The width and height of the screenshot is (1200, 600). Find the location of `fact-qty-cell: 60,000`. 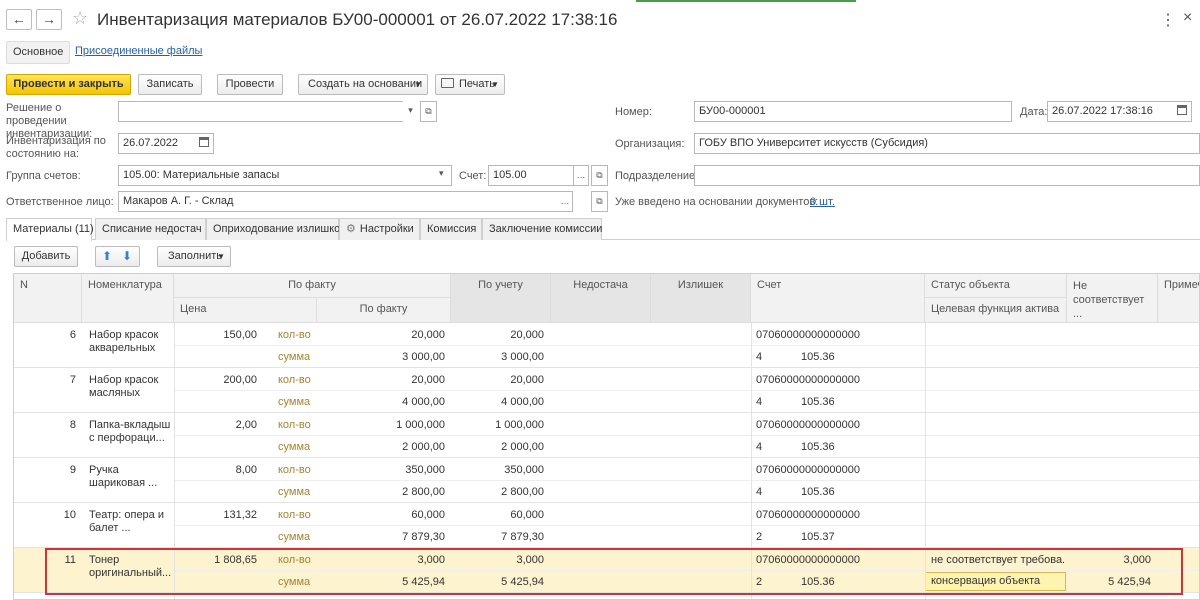

fact-qty-cell: 60,000 is located at coordinates (428, 515).